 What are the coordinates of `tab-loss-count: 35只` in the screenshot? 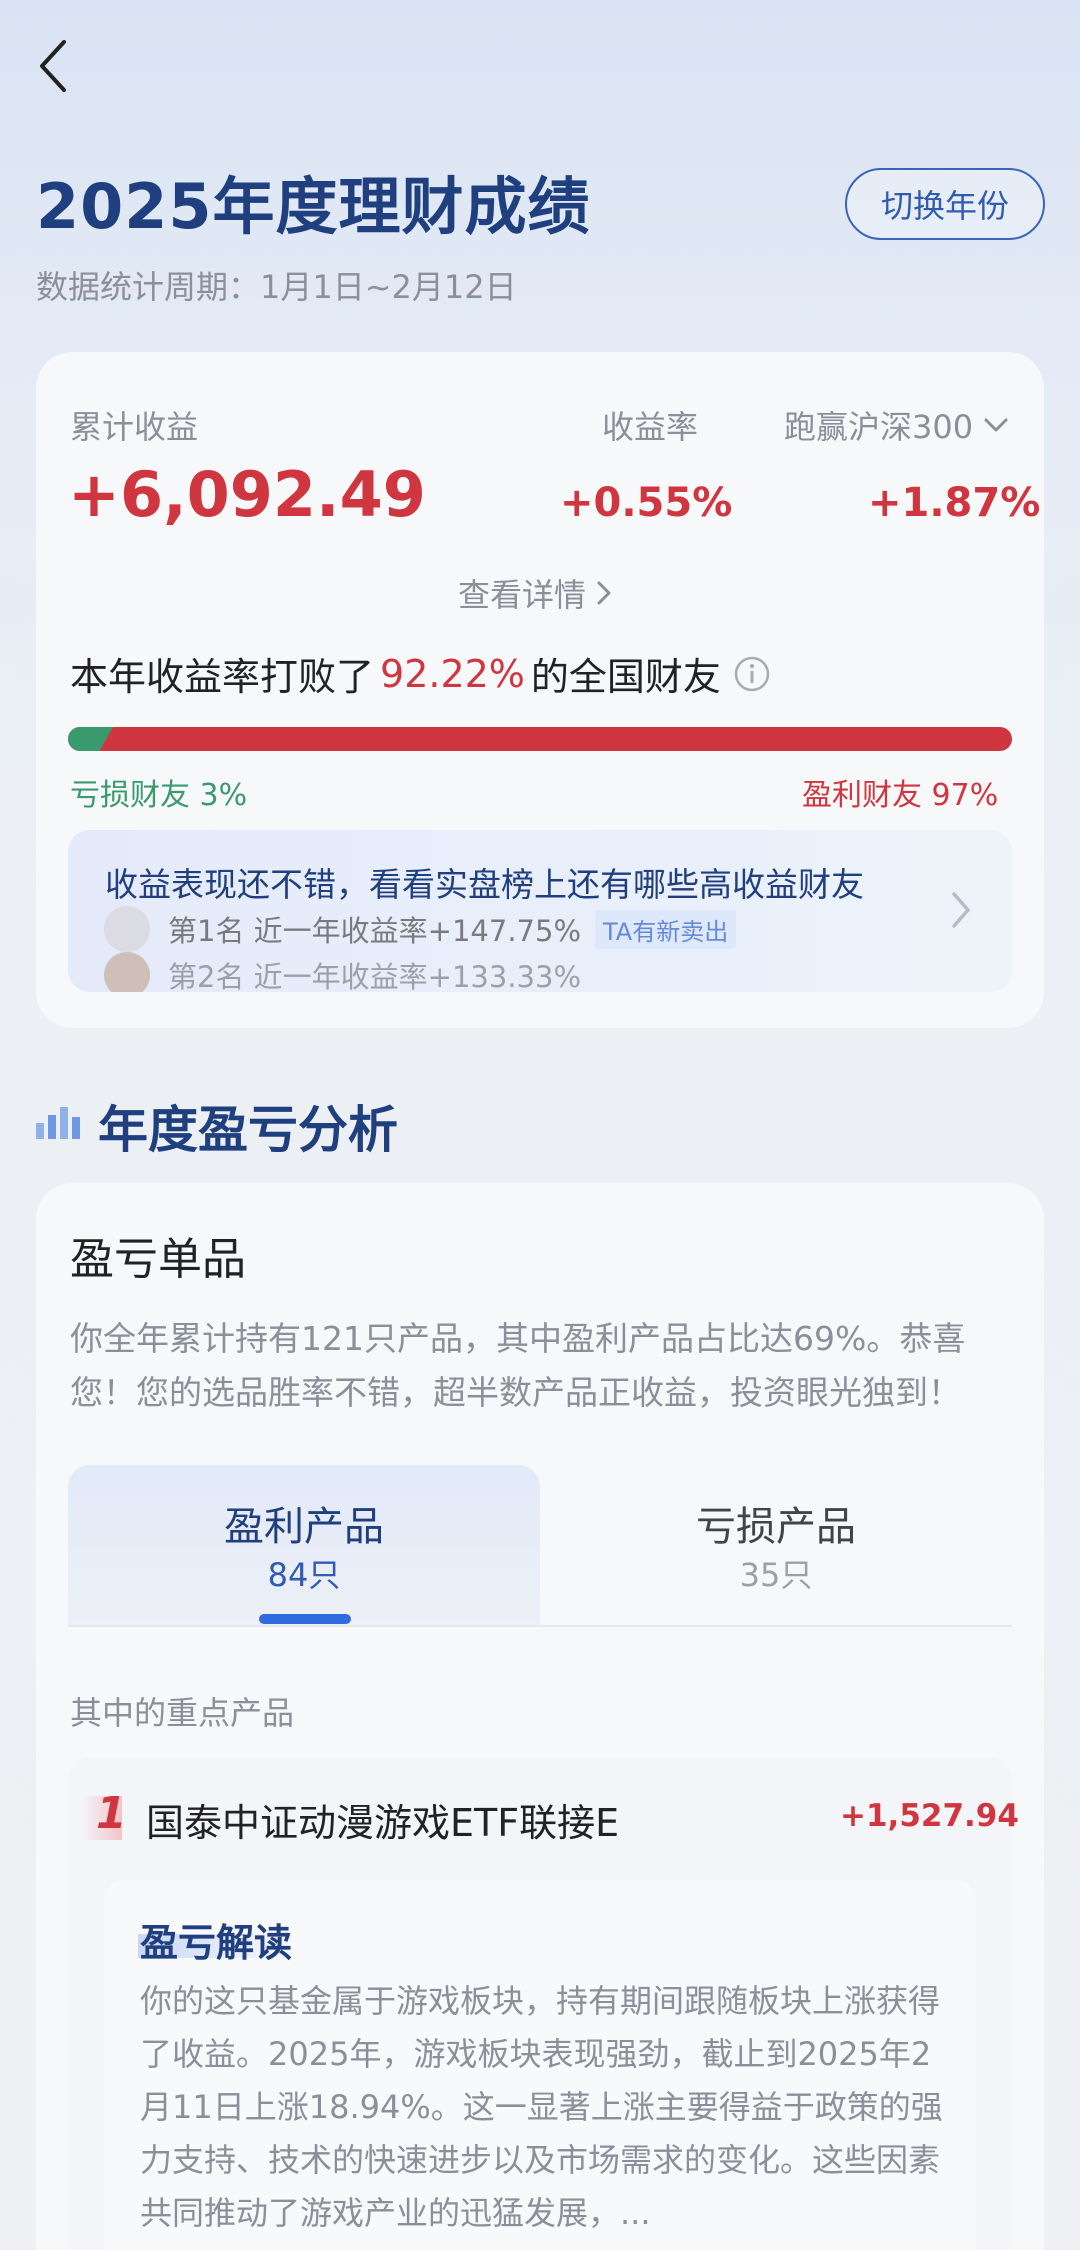 It's located at (776, 1575).